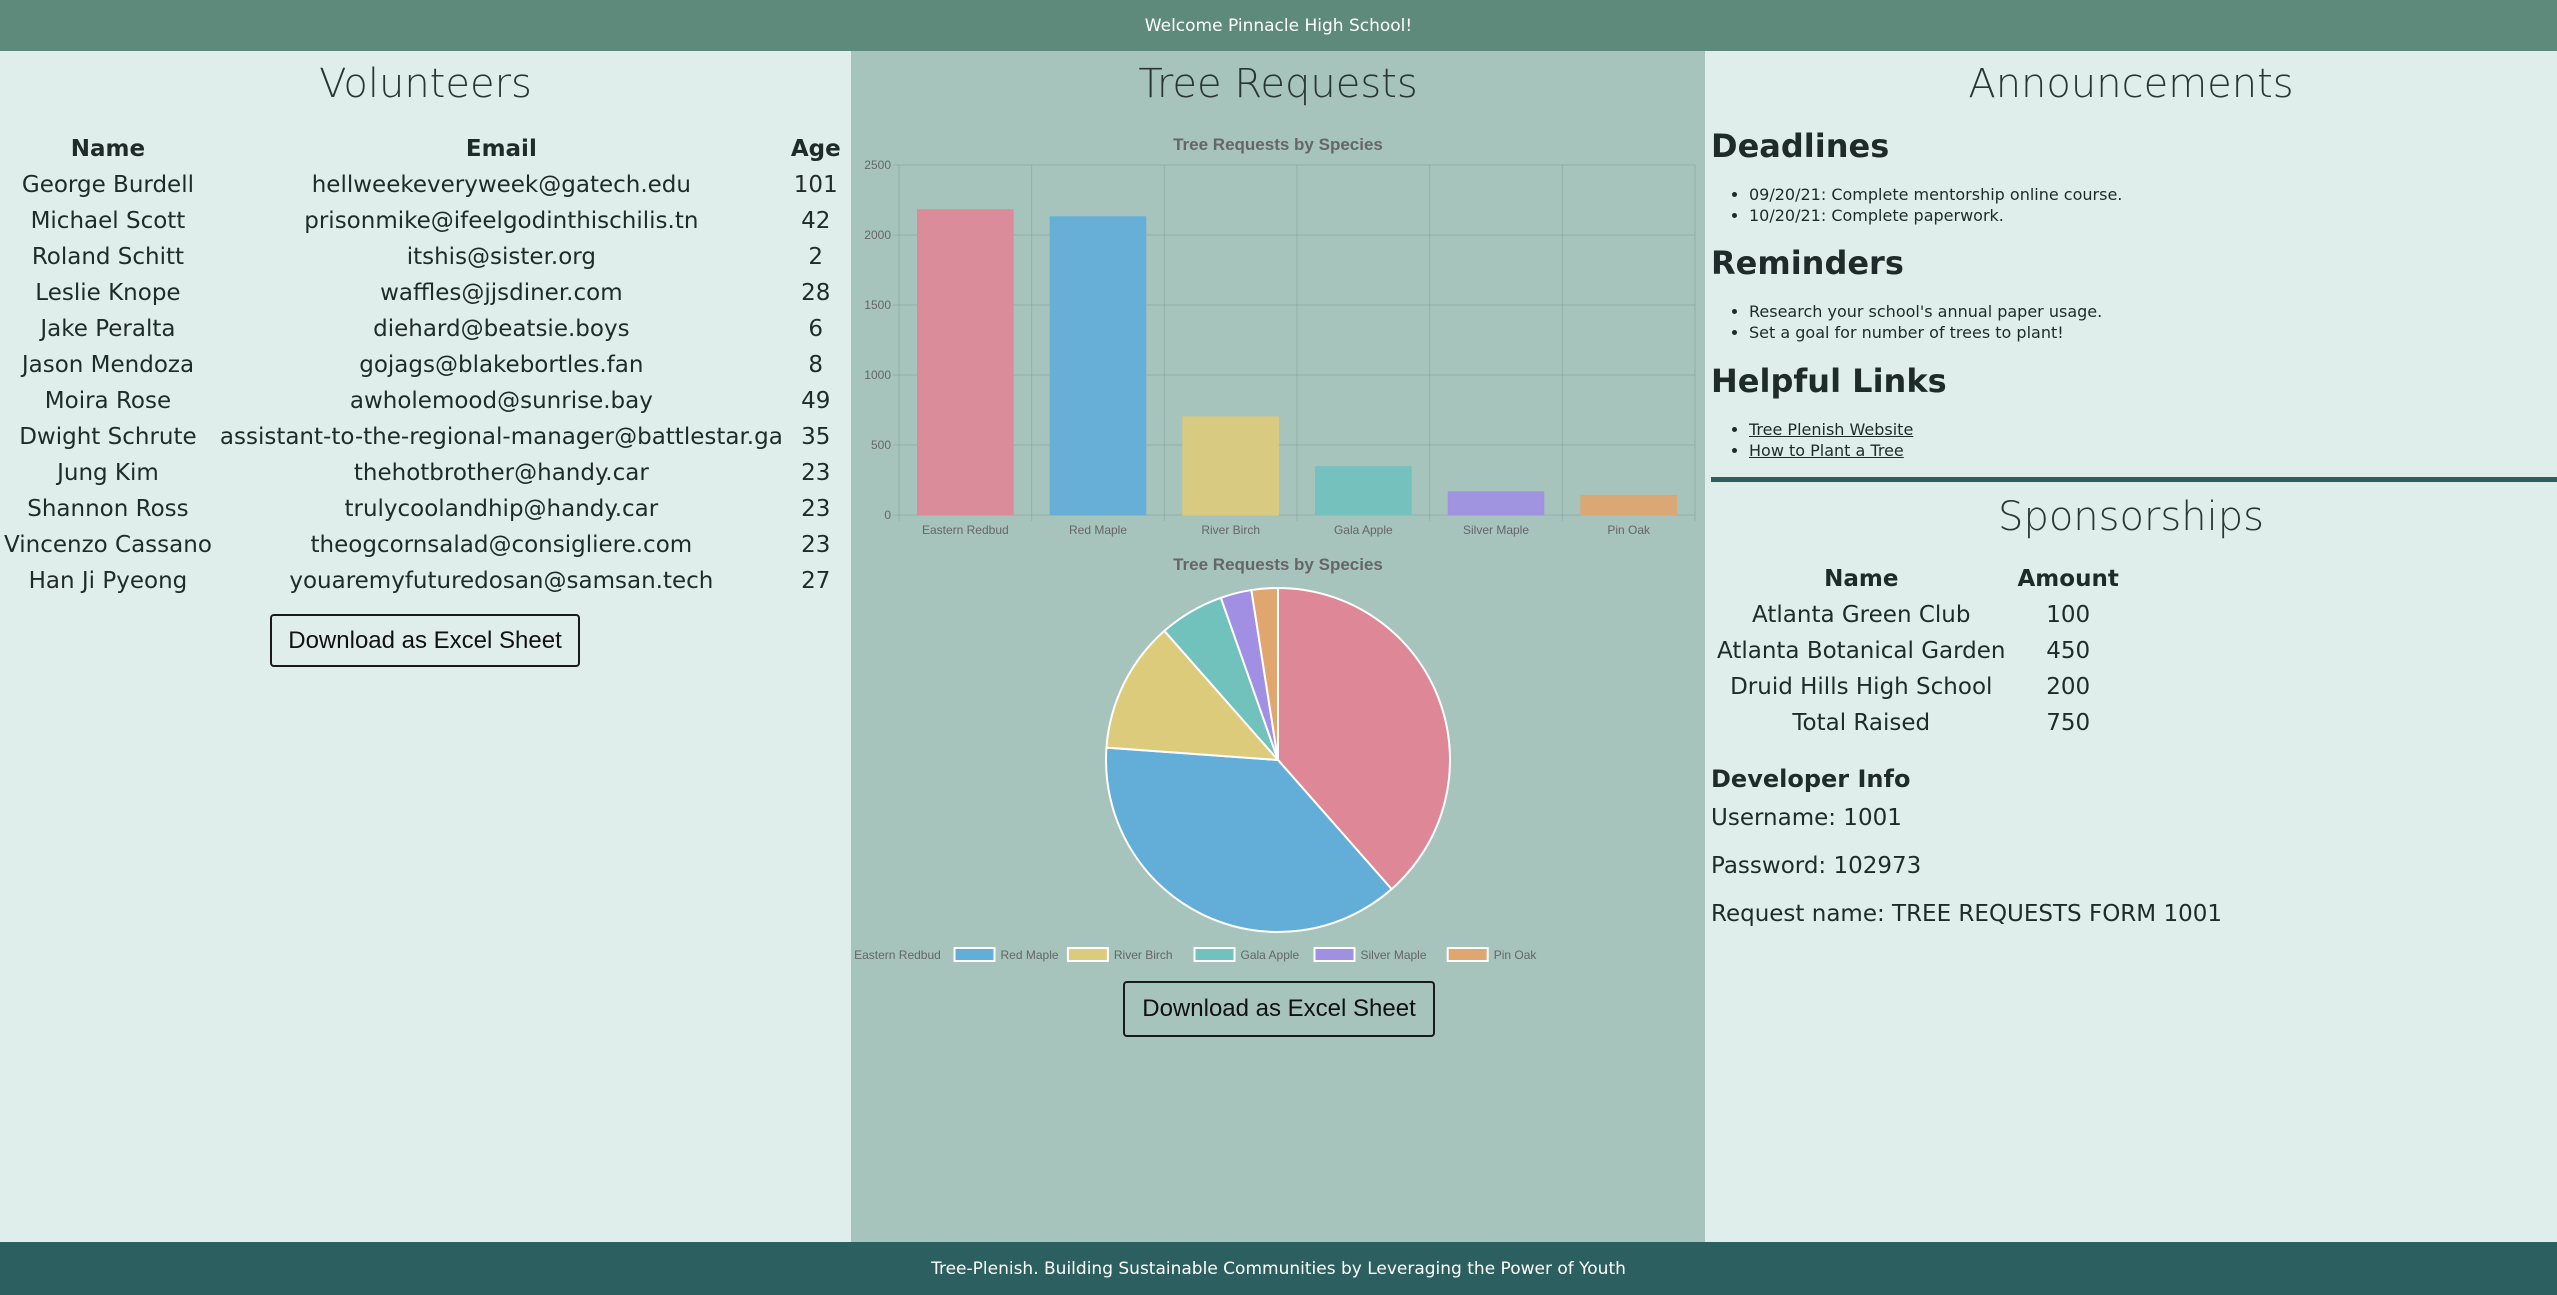 The width and height of the screenshot is (2557, 1295). What do you see at coordinates (816, 293) in the screenshot?
I see `volunteer-age: 28` at bounding box center [816, 293].